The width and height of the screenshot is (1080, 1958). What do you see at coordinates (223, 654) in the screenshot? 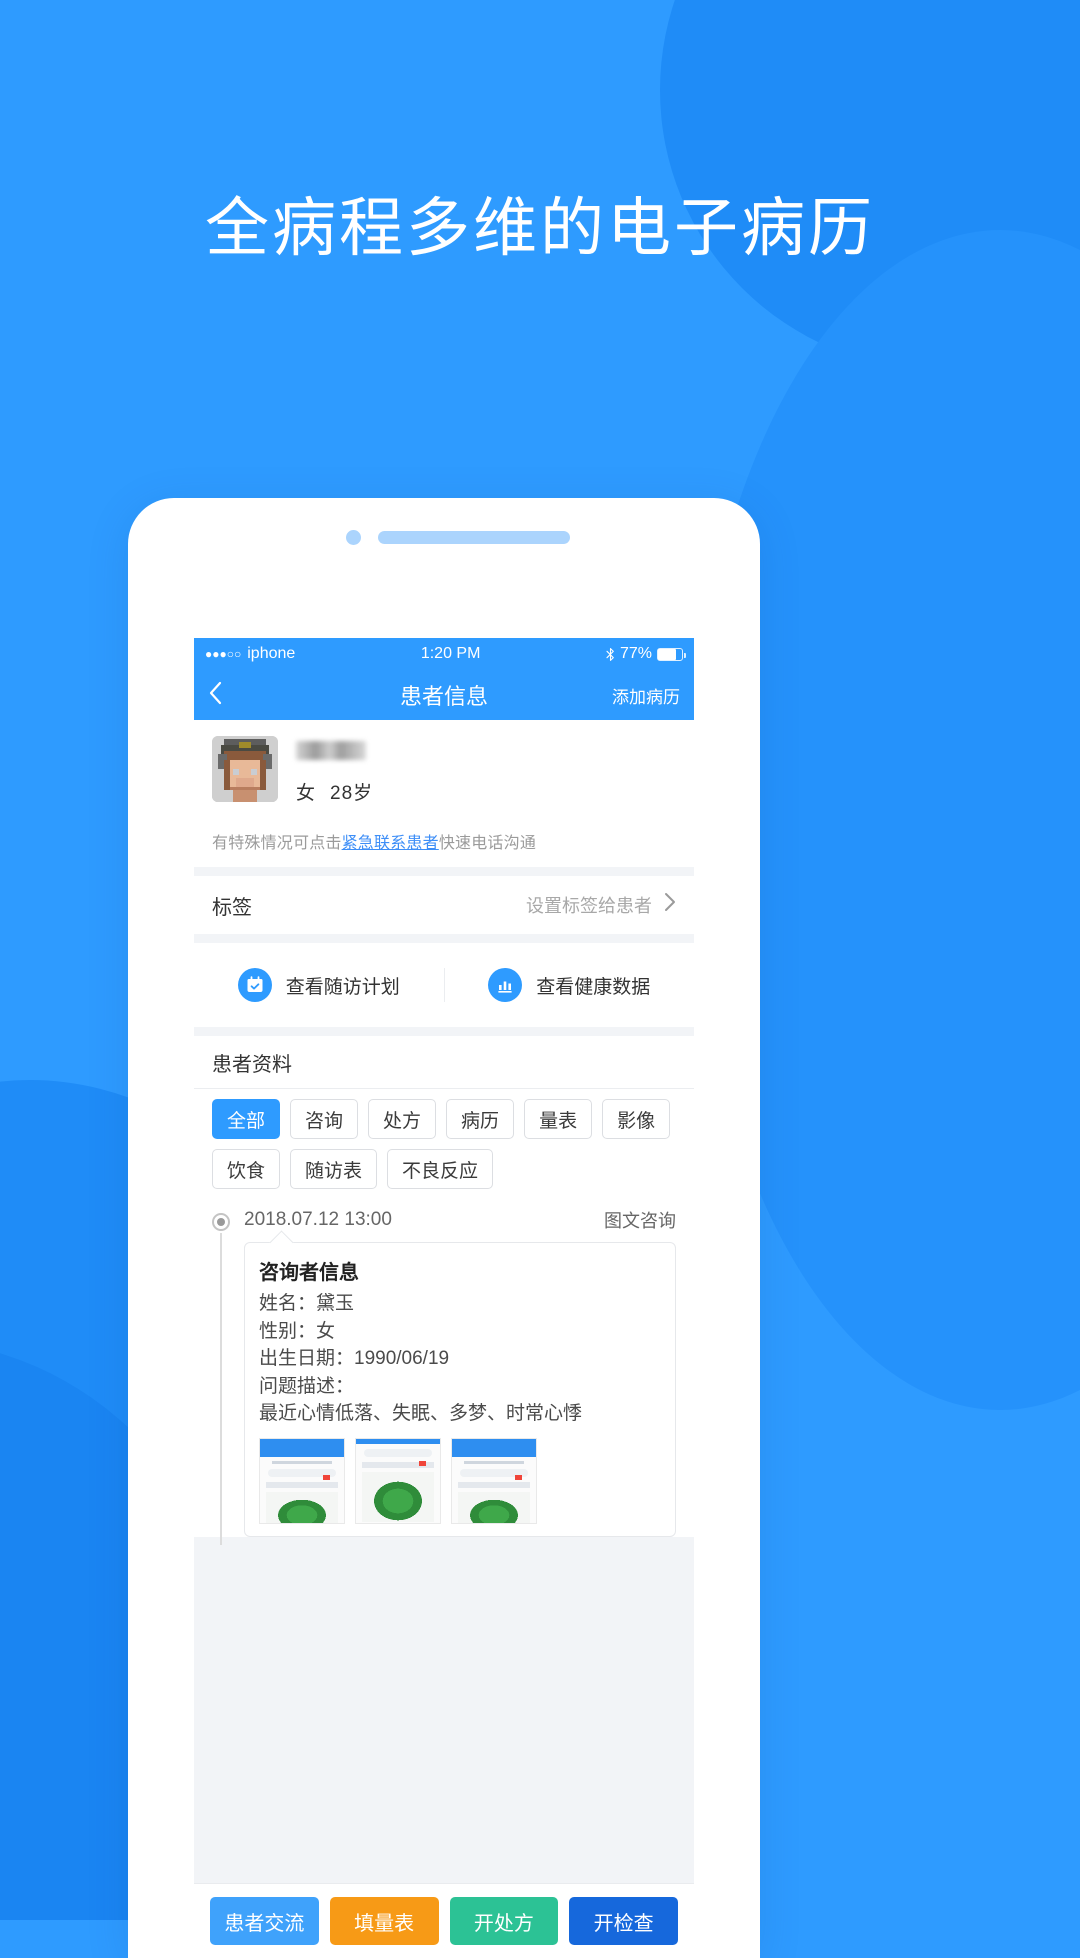
I see `signal-strength-icon: ●●●○○` at bounding box center [223, 654].